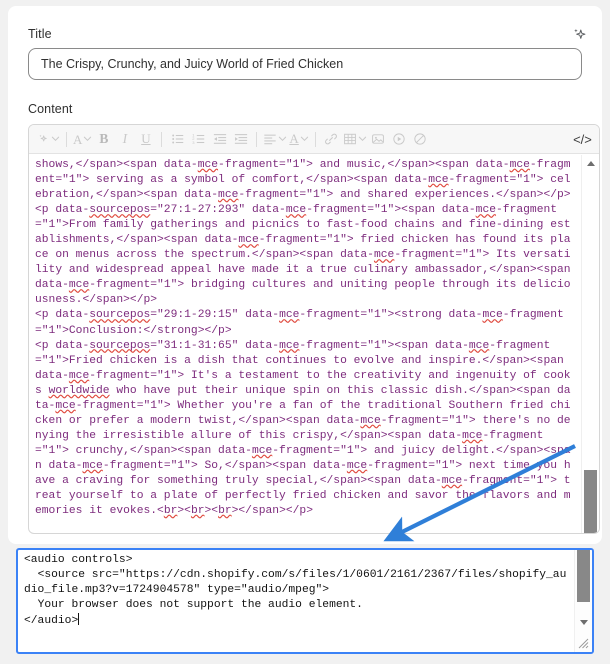 The image size is (610, 664). What do you see at coordinates (275, 139) in the screenshot?
I see `align-button` at bounding box center [275, 139].